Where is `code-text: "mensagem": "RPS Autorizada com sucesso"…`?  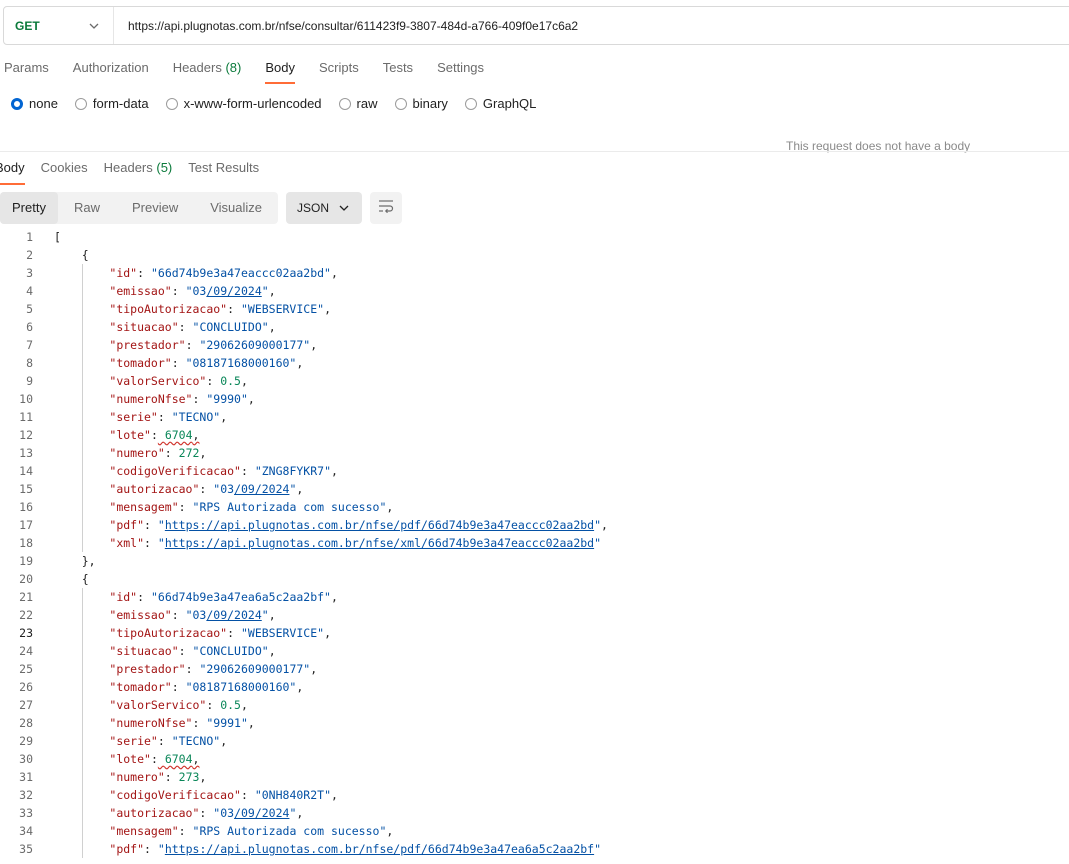 code-text: "mensagem": "RPS Autorizada com sucesso"… is located at coordinates (251, 831).